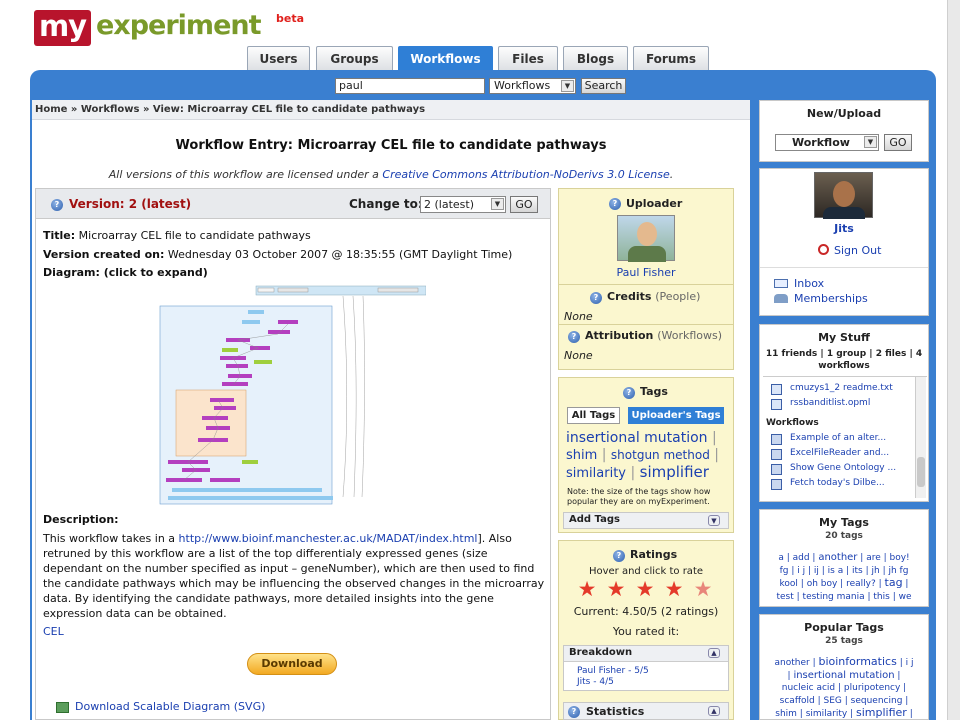 Image resolution: width=960 pixels, height=720 pixels. I want to click on file-link: rssbanditlist.opml, so click(830, 403).